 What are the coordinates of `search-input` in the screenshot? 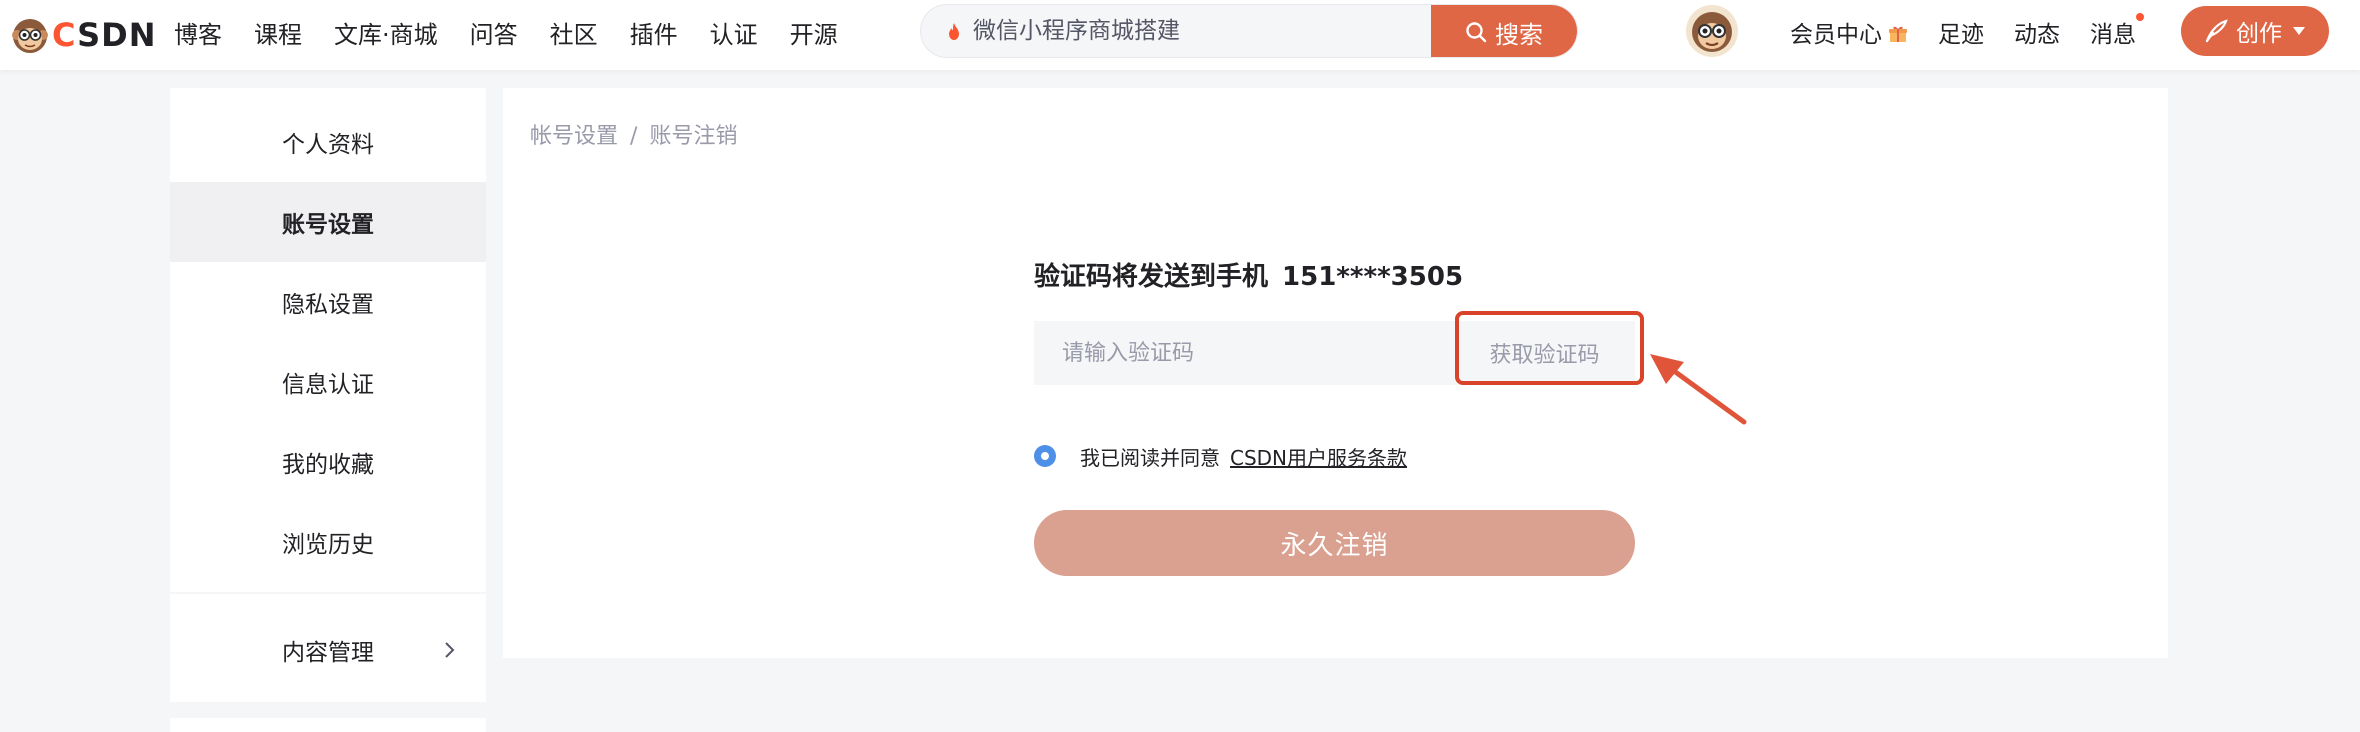 It's located at (1158, 31).